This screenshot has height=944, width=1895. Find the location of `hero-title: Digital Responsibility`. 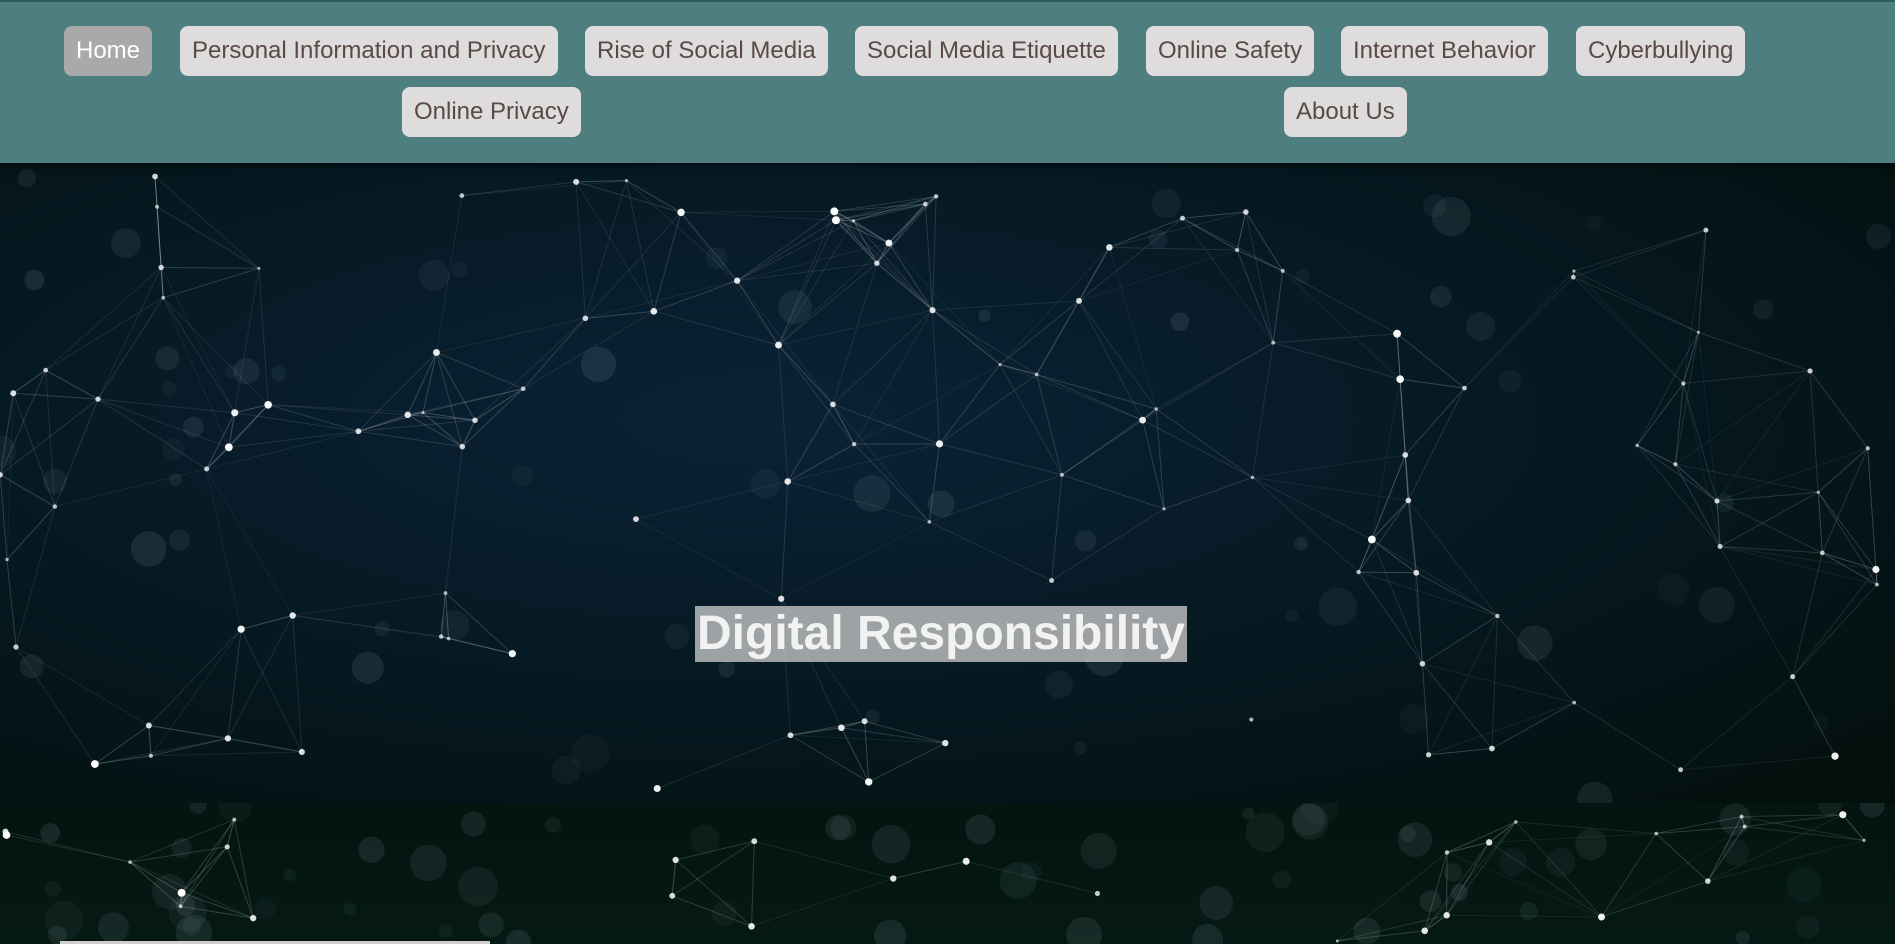

hero-title: Digital Responsibility is located at coordinates (941, 634).